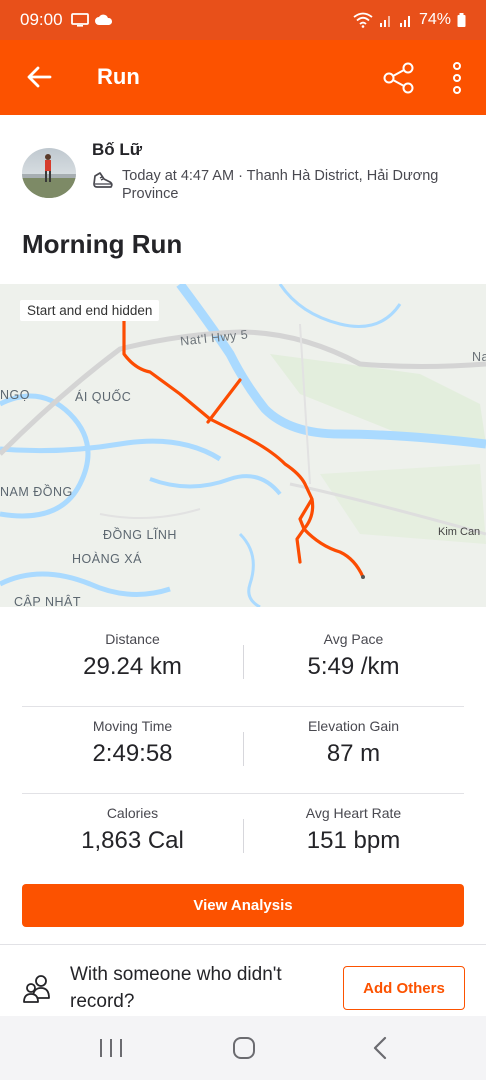  Describe the element at coordinates (353, 813) in the screenshot. I see `stat-label: Avg Heart Rate` at that location.